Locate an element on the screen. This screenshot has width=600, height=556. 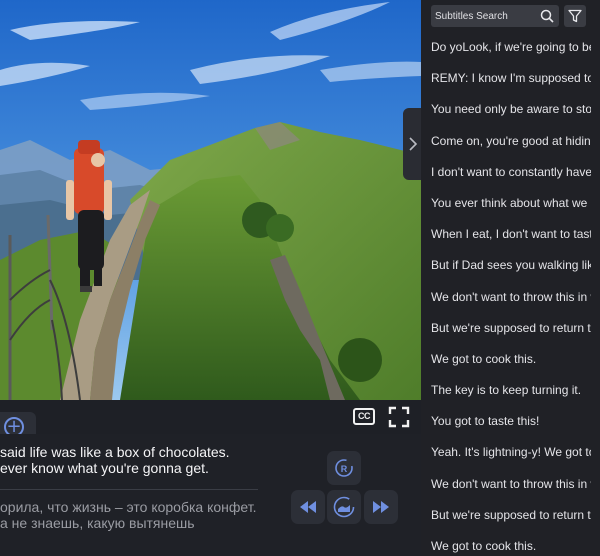
subtitle-line: REMY: I know I'm supposed to h is located at coordinates (511, 78).